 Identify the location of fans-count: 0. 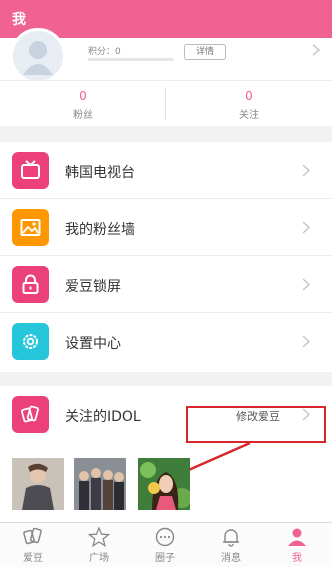
(83, 96).